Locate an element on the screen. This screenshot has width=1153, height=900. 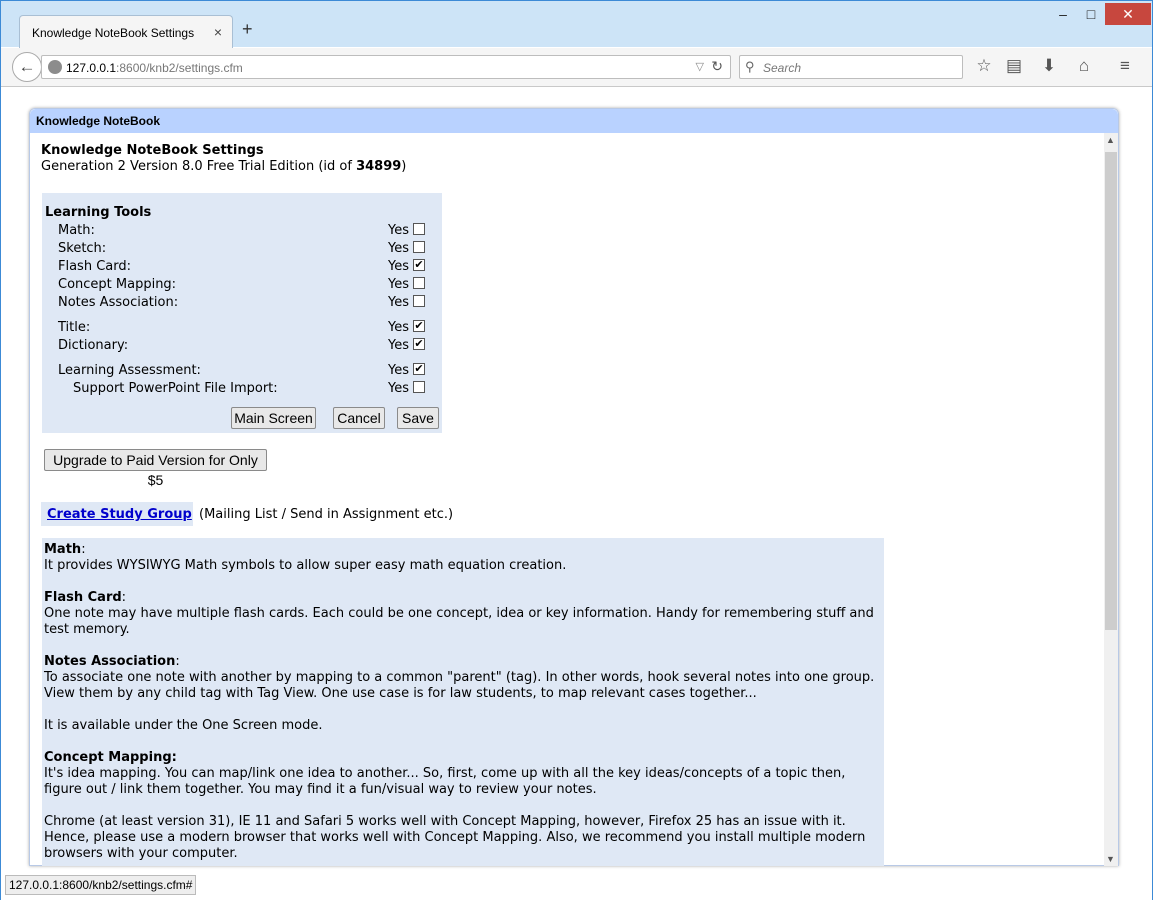
reload-icon: ↻ is located at coordinates (717, 66).